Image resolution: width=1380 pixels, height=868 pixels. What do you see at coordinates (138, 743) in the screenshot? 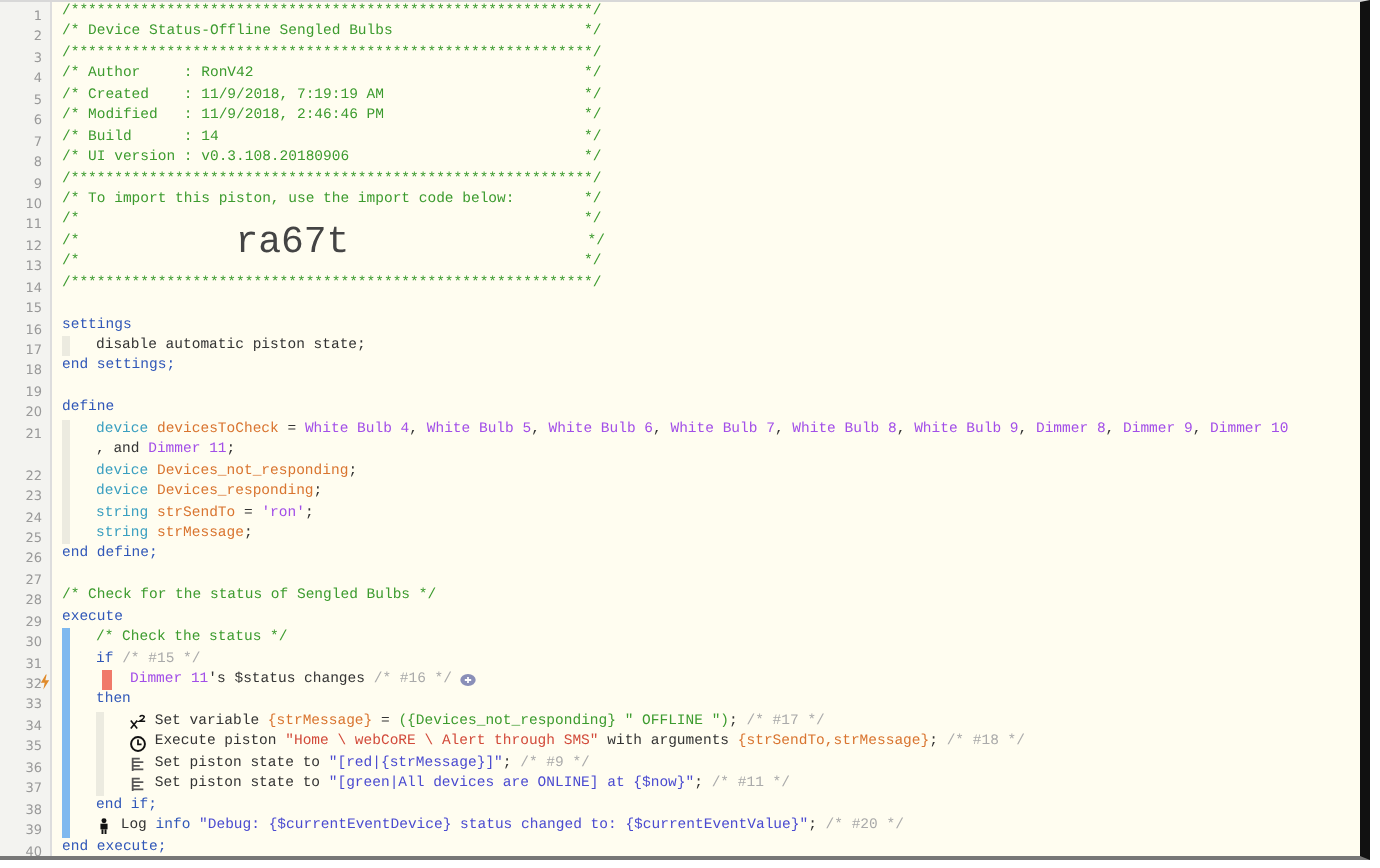
I see `clock-icon` at bounding box center [138, 743].